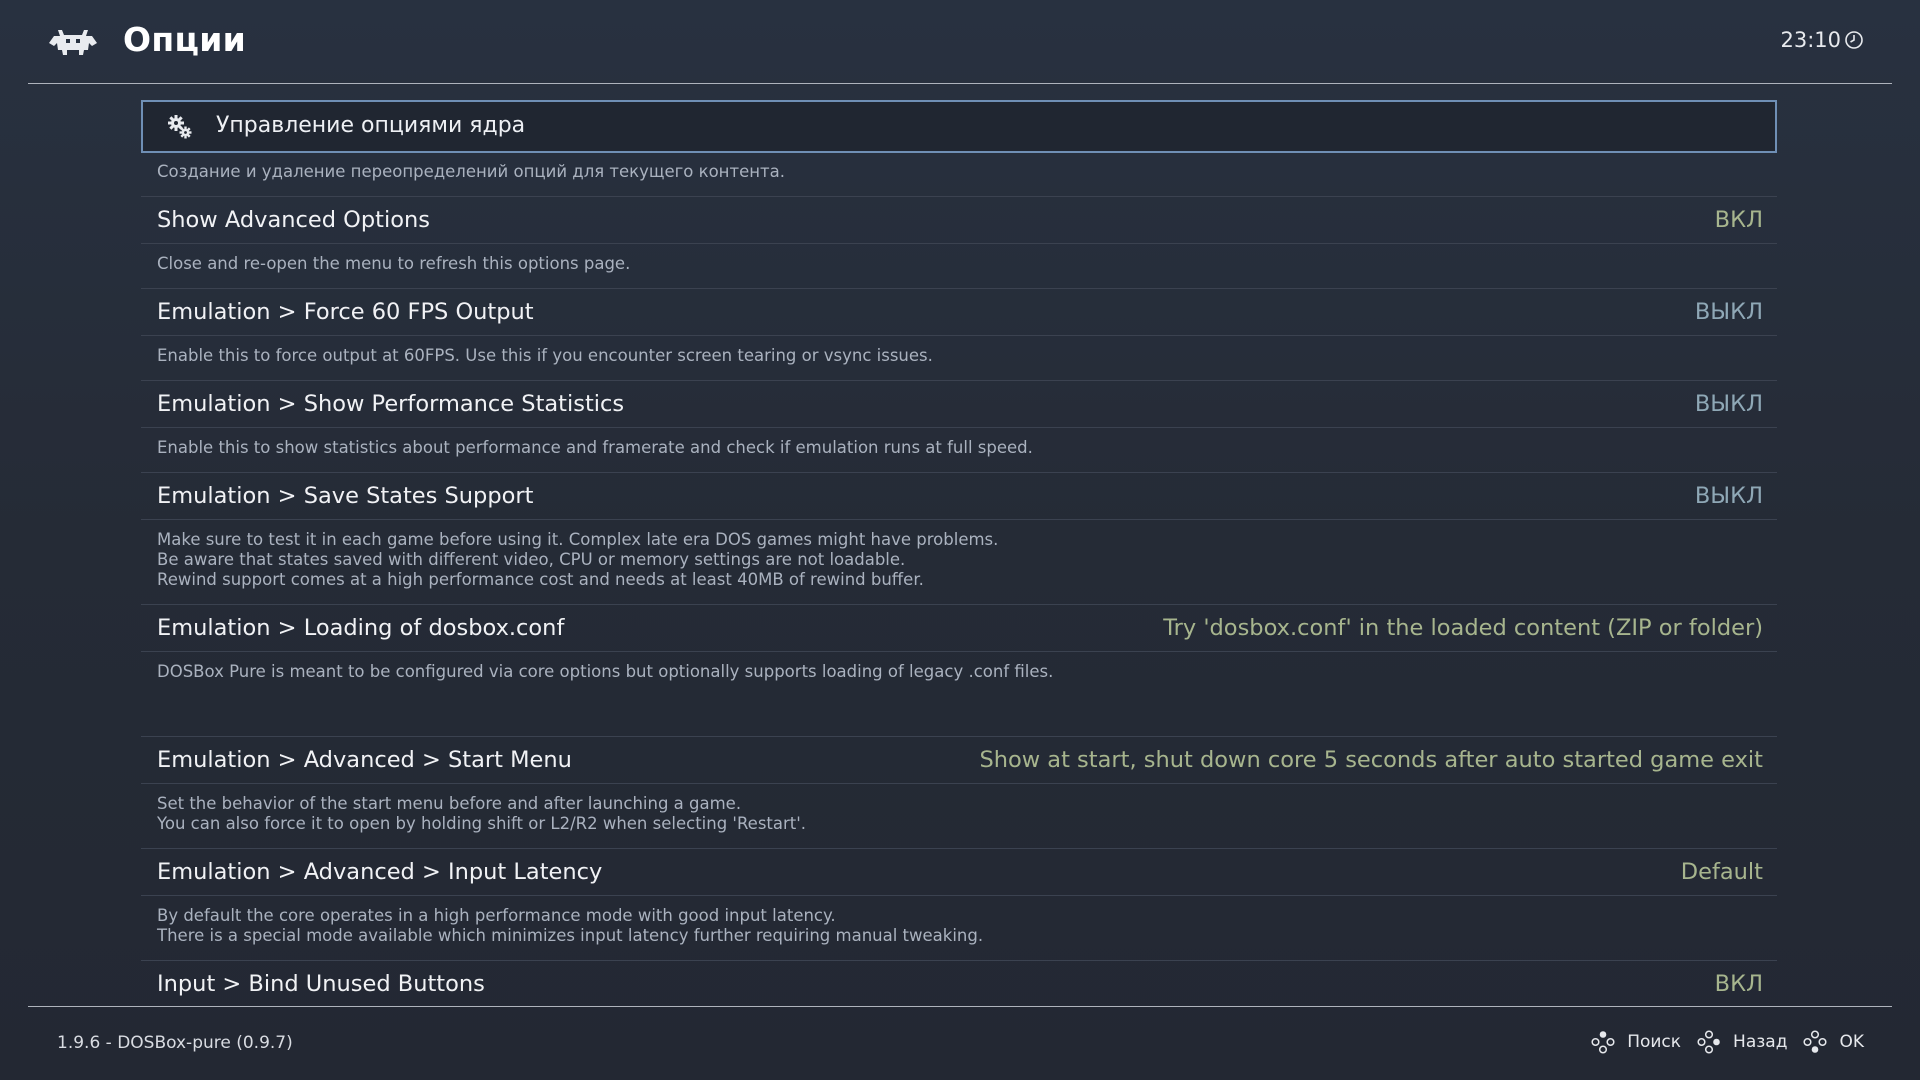 Image resolution: width=1920 pixels, height=1080 pixels. What do you see at coordinates (371, 125) in the screenshot?
I see `core-options-manager-label: Управление опциями ядра` at bounding box center [371, 125].